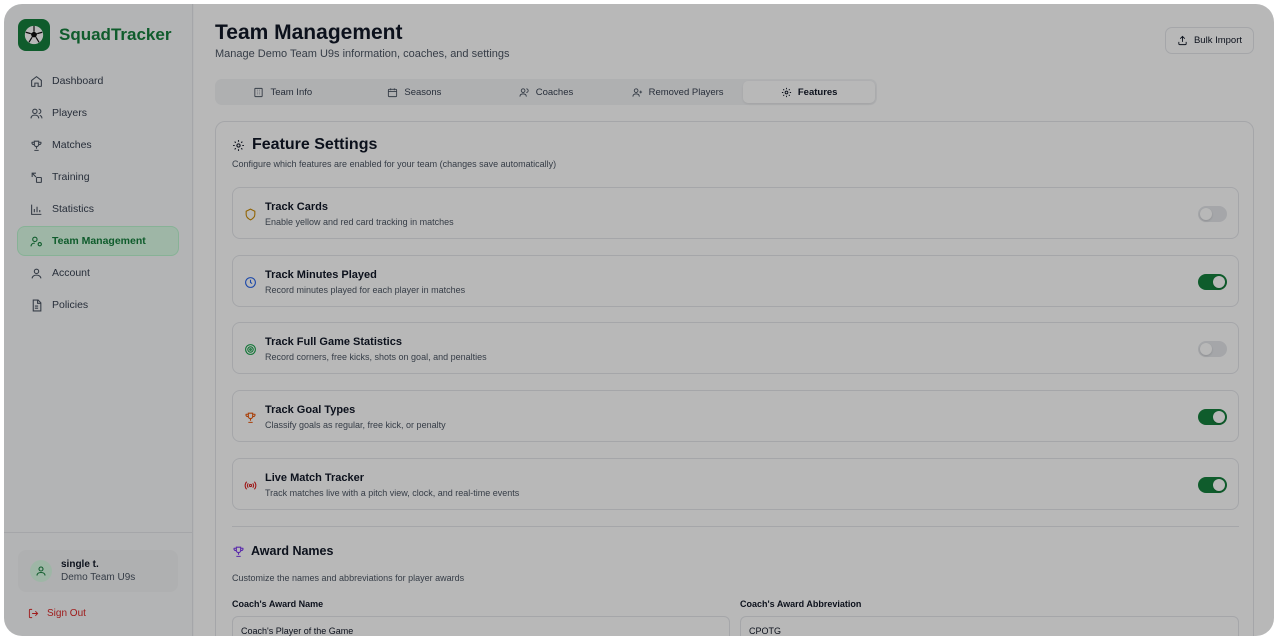 Image resolution: width=1274 pixels, height=636 pixels. I want to click on coach-award-abbr-input: CPOTG, so click(989, 626).